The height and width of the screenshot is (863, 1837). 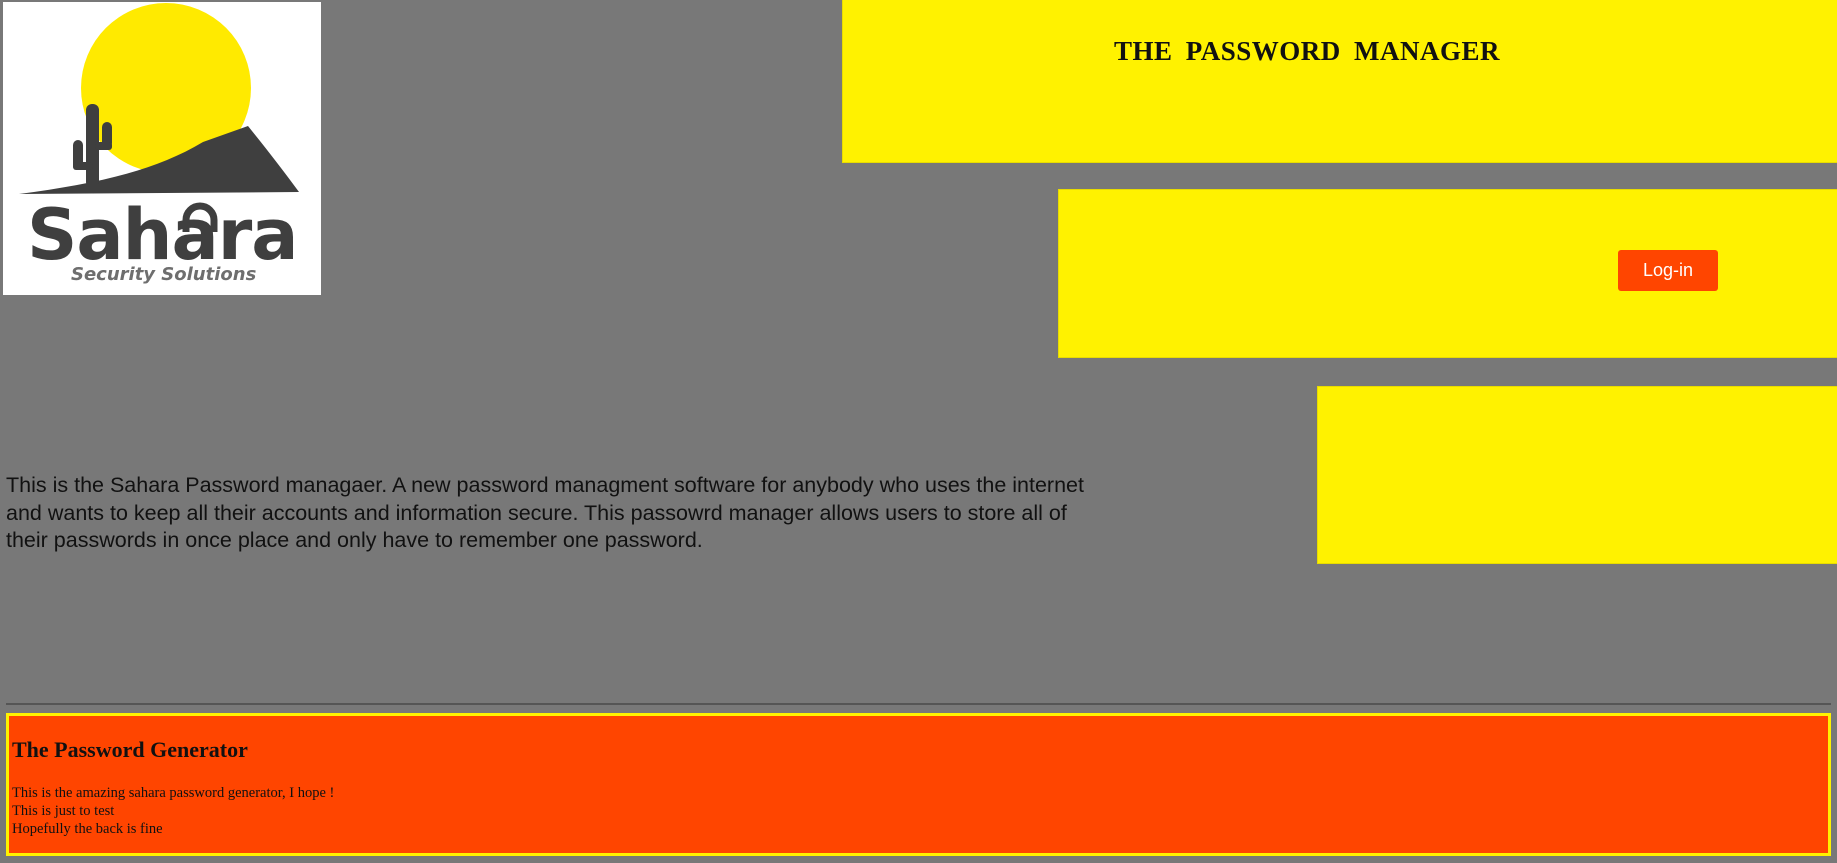 What do you see at coordinates (1447, 273) in the screenshot?
I see `login-panel` at bounding box center [1447, 273].